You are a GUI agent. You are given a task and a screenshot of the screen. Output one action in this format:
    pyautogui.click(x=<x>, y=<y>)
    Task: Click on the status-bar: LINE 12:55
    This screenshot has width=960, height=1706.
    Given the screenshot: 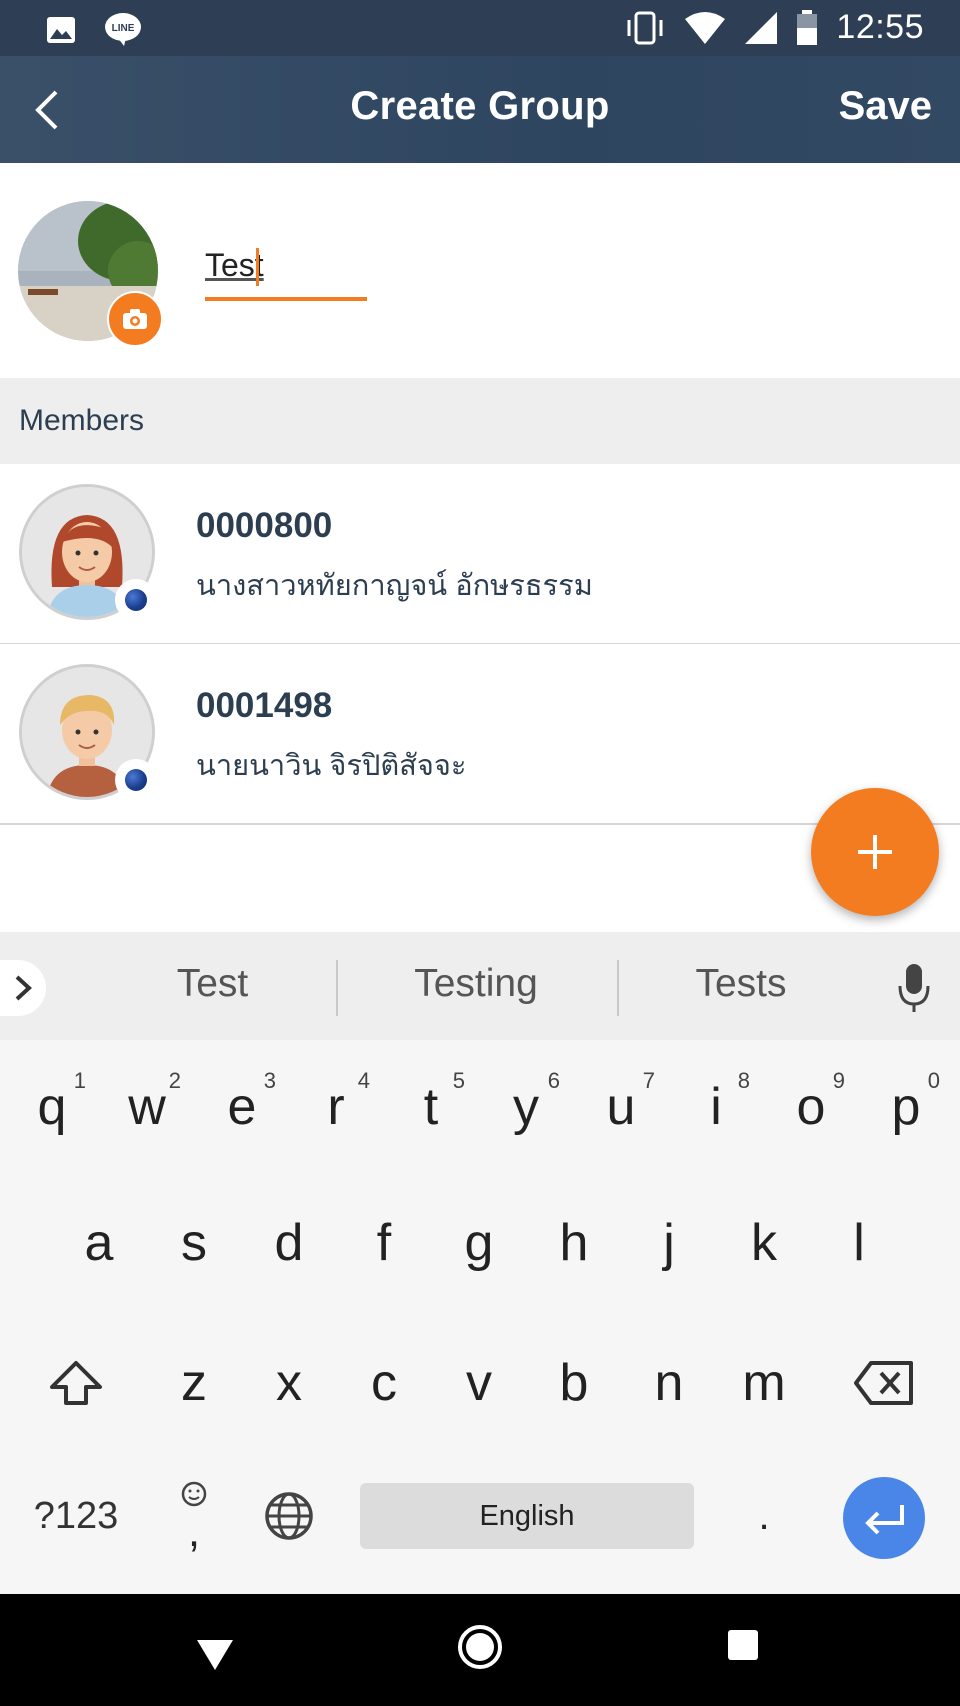 What is the action you would take?
    pyautogui.click(x=480, y=28)
    